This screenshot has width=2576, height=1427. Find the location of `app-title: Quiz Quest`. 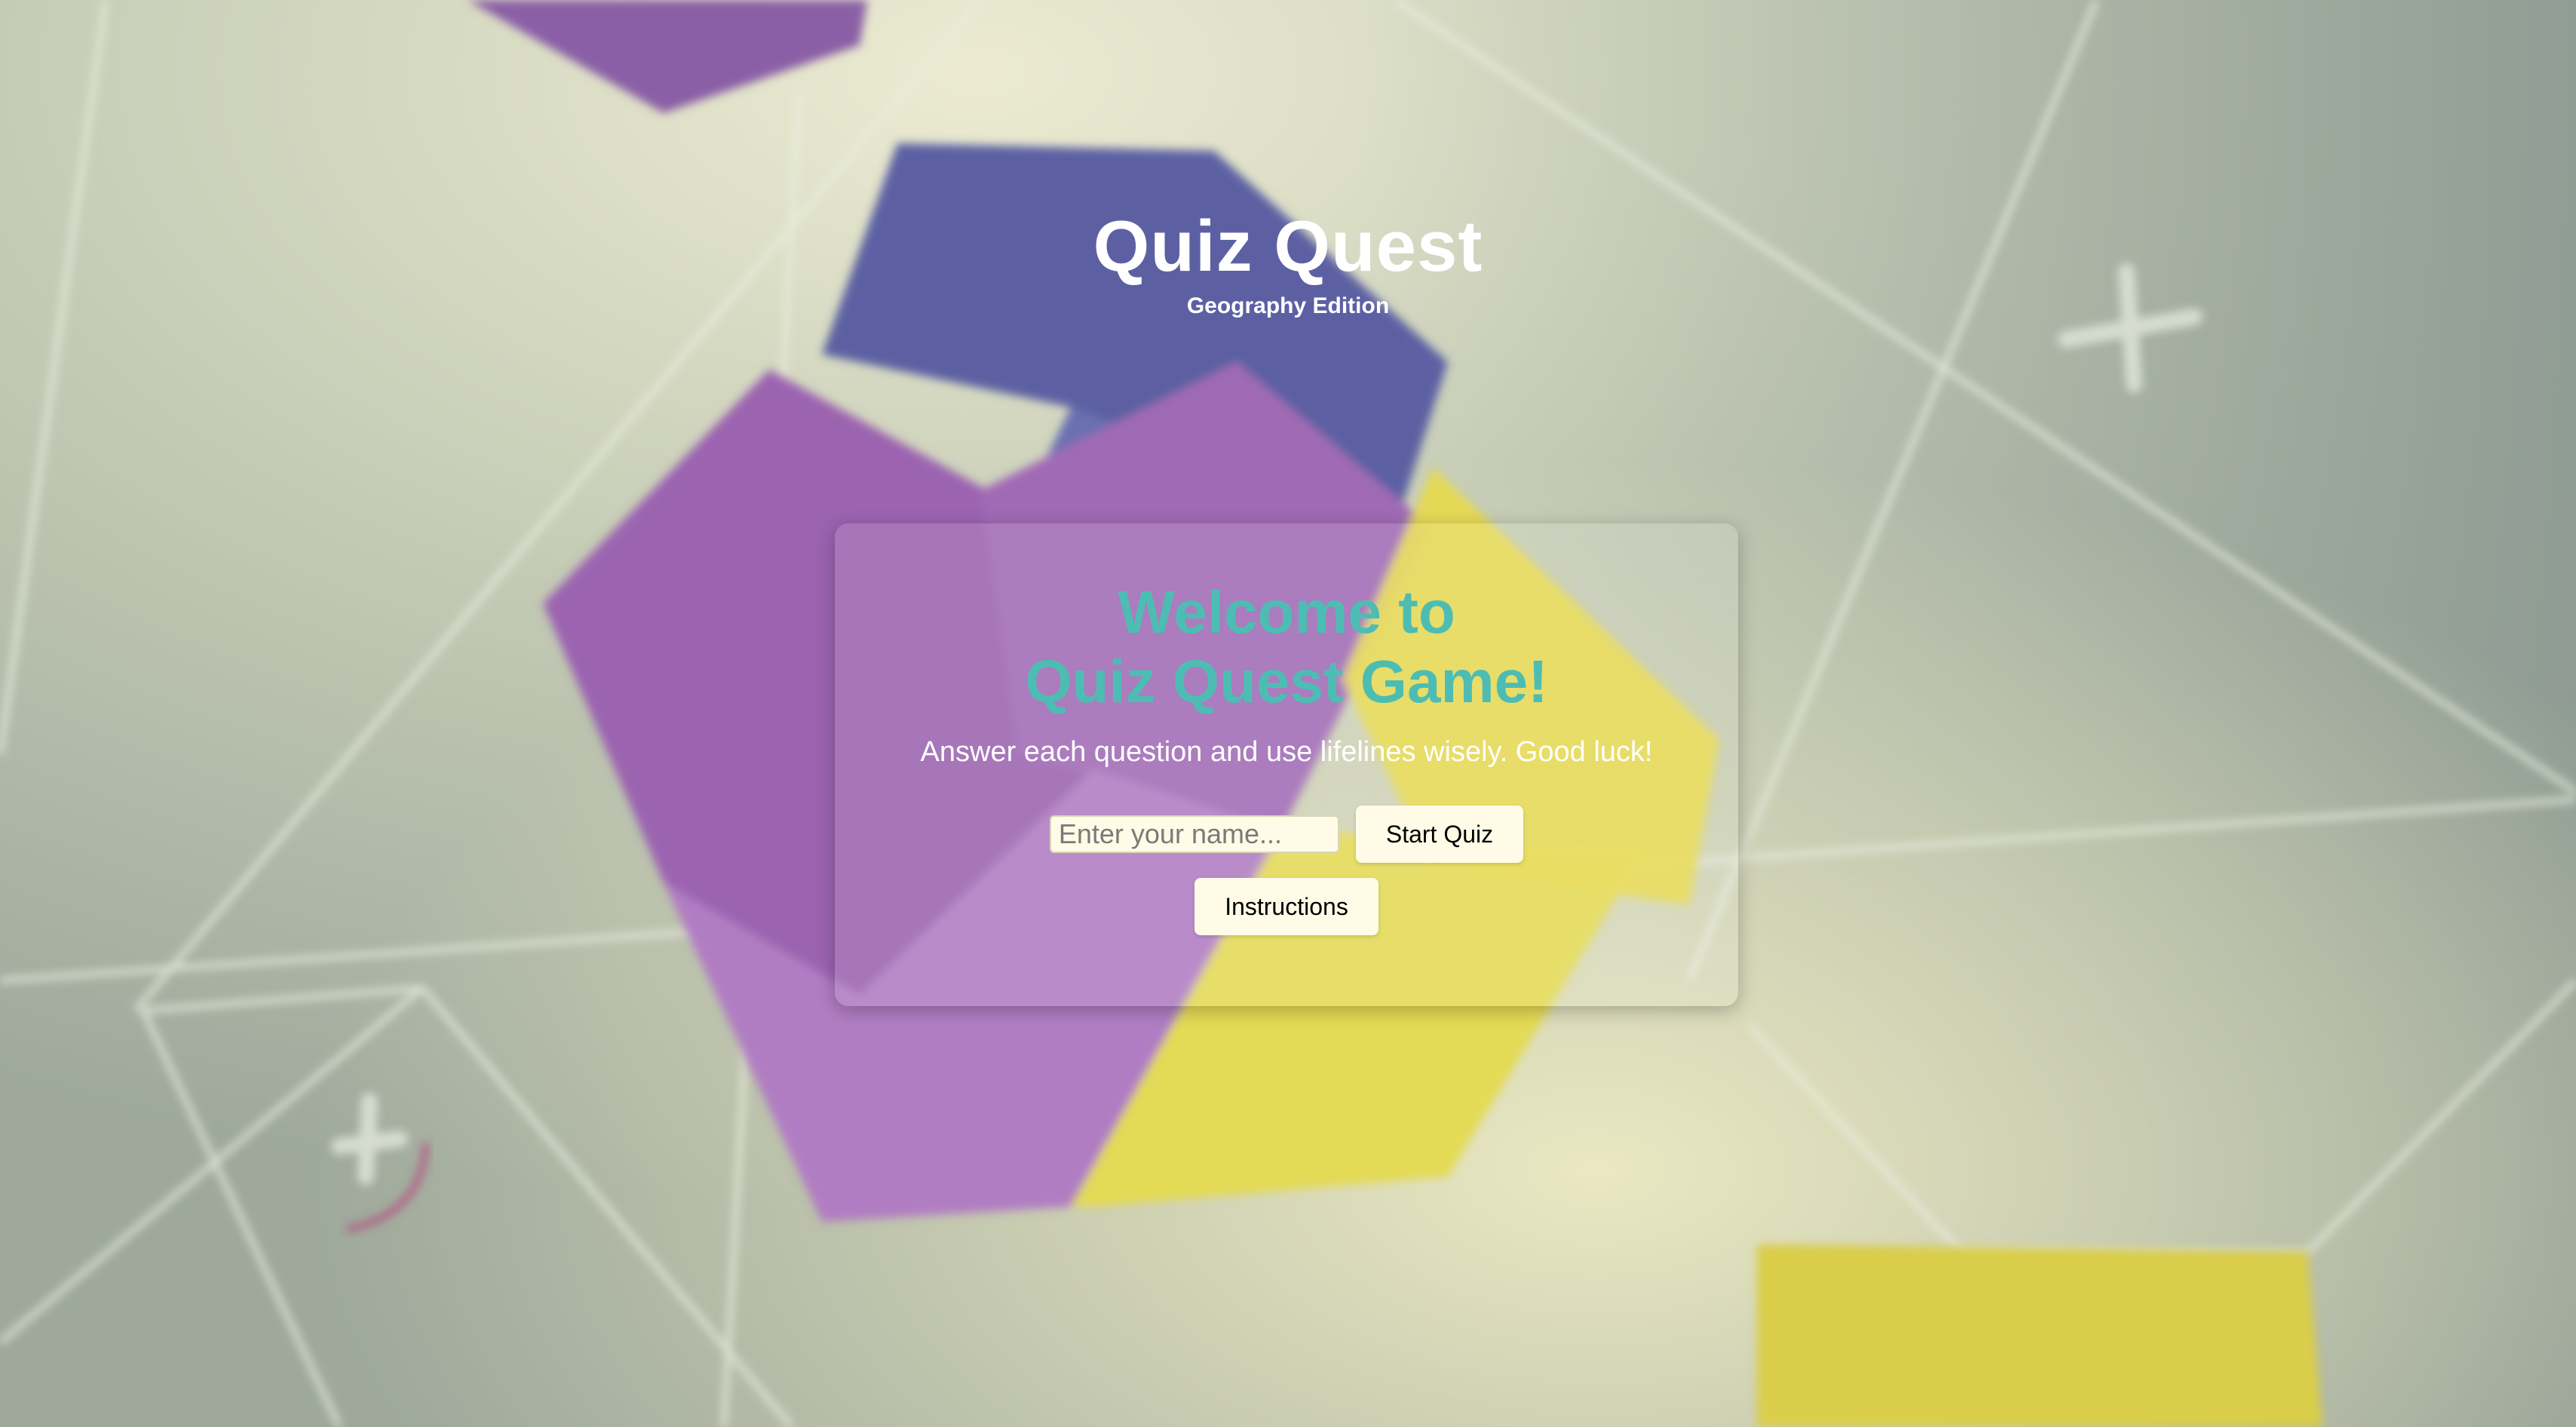

app-title: Quiz Quest is located at coordinates (1288, 247).